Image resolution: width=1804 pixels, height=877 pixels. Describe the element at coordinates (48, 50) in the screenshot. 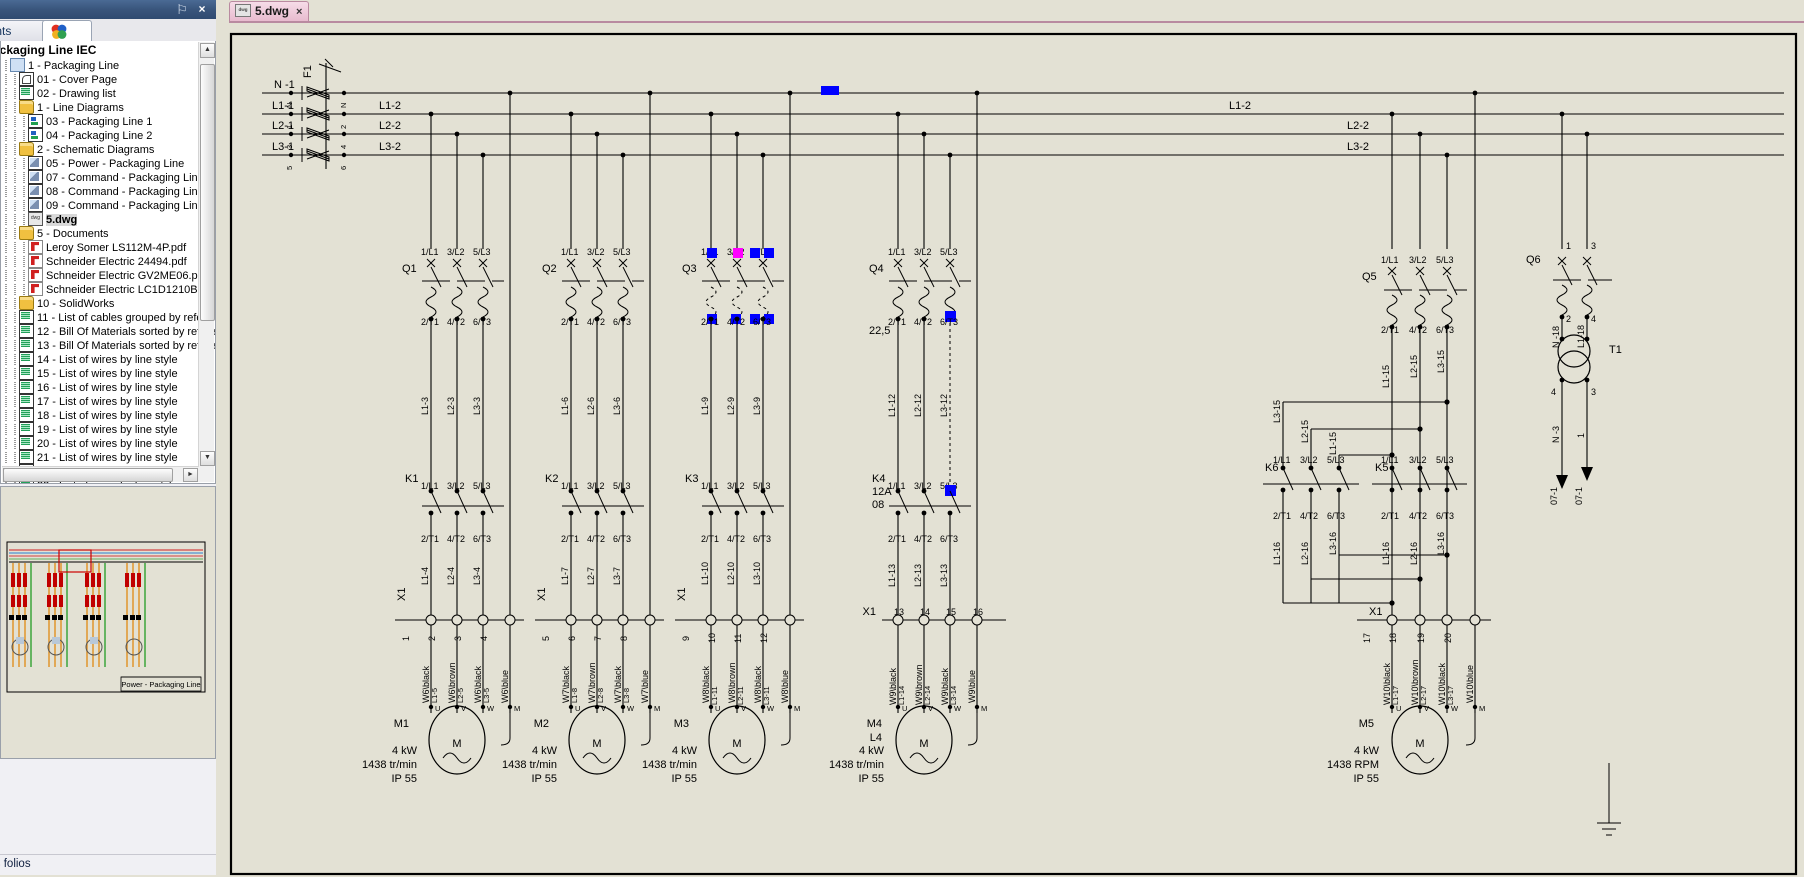

I see `tree-root-title: ackaging Line IEC` at that location.